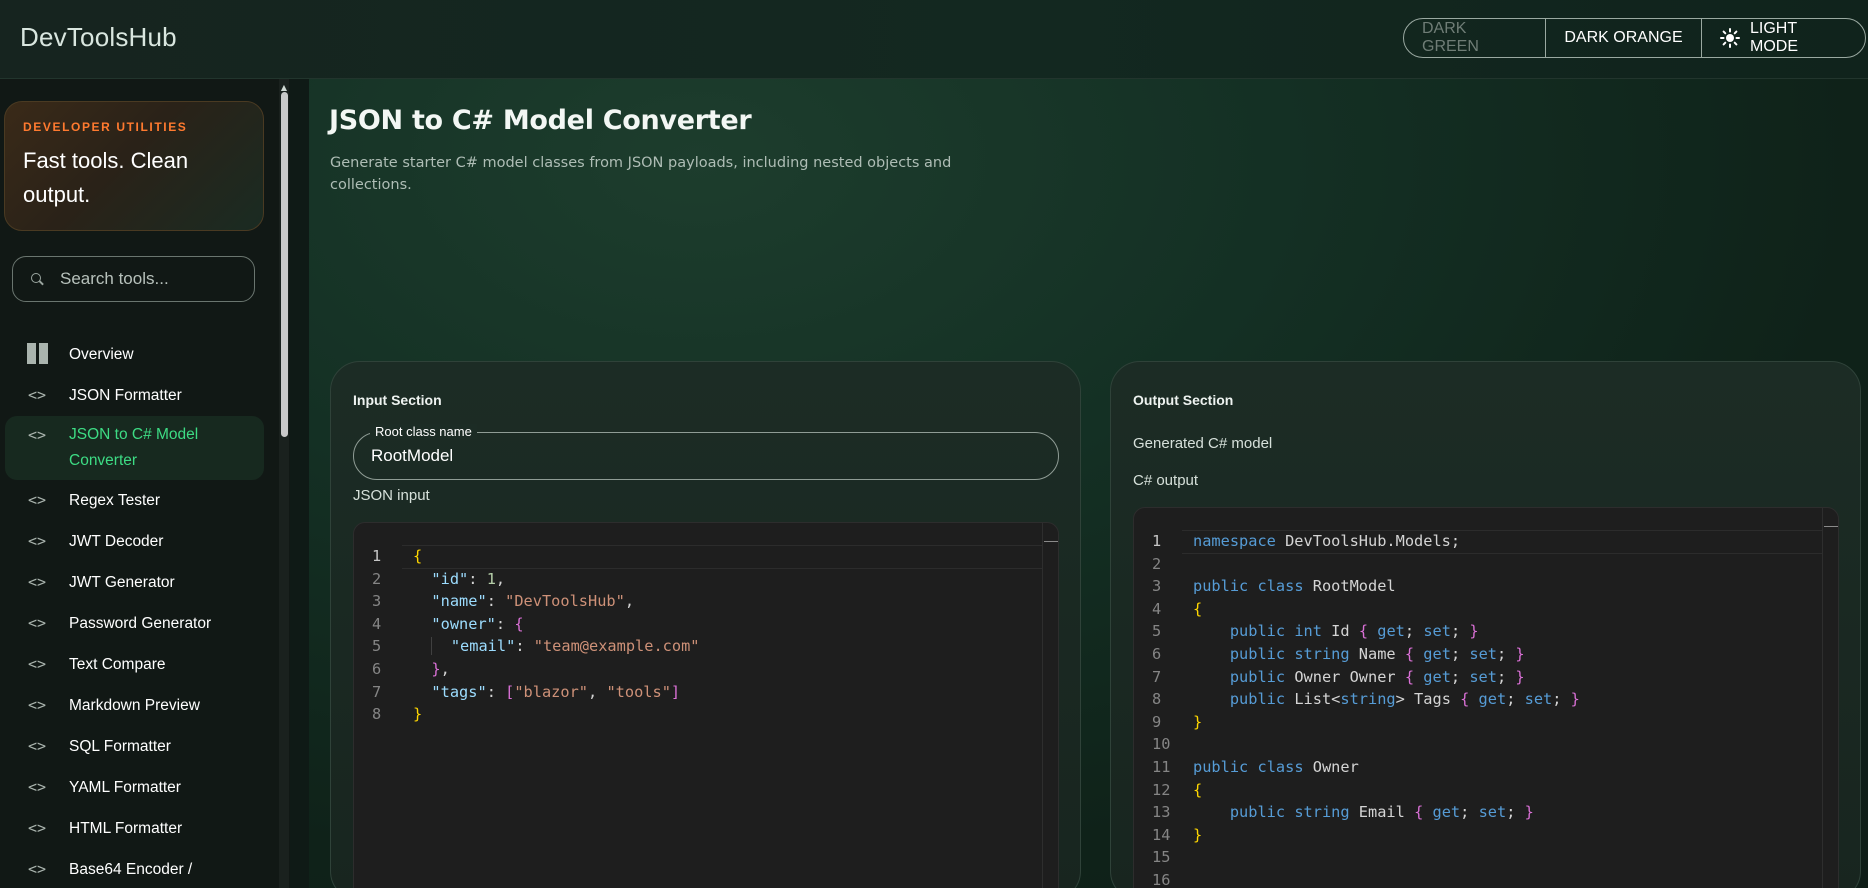 The height and width of the screenshot is (888, 1868). I want to click on sidebar-item-regex-tester: <> Regex Tester, so click(134, 500).